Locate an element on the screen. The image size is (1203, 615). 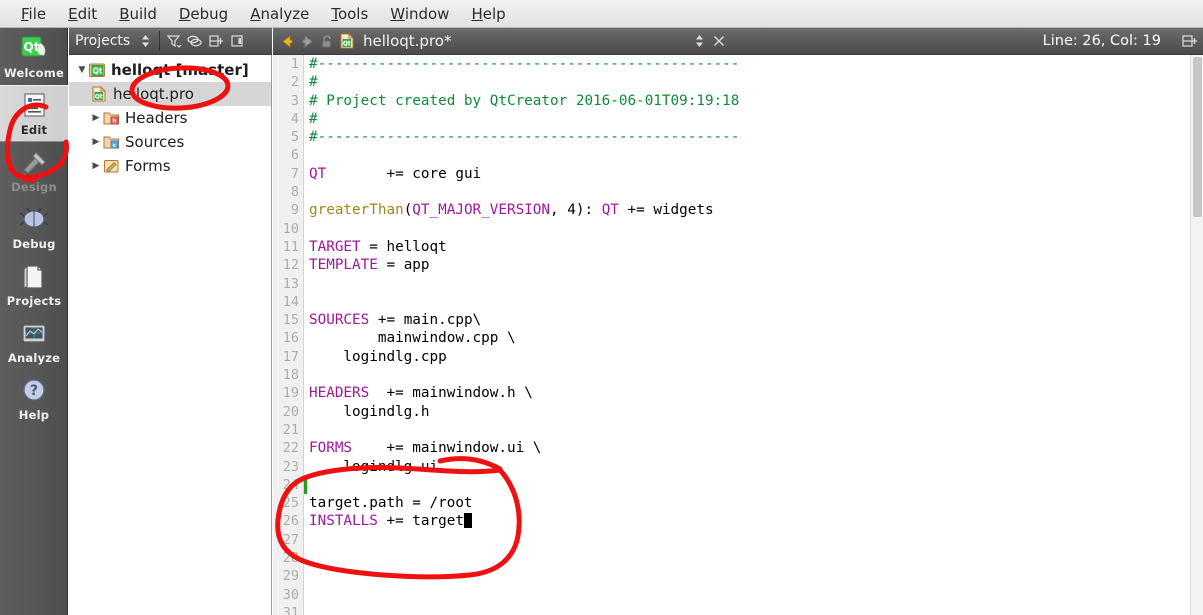
code-token: = app is located at coordinates (403, 265).